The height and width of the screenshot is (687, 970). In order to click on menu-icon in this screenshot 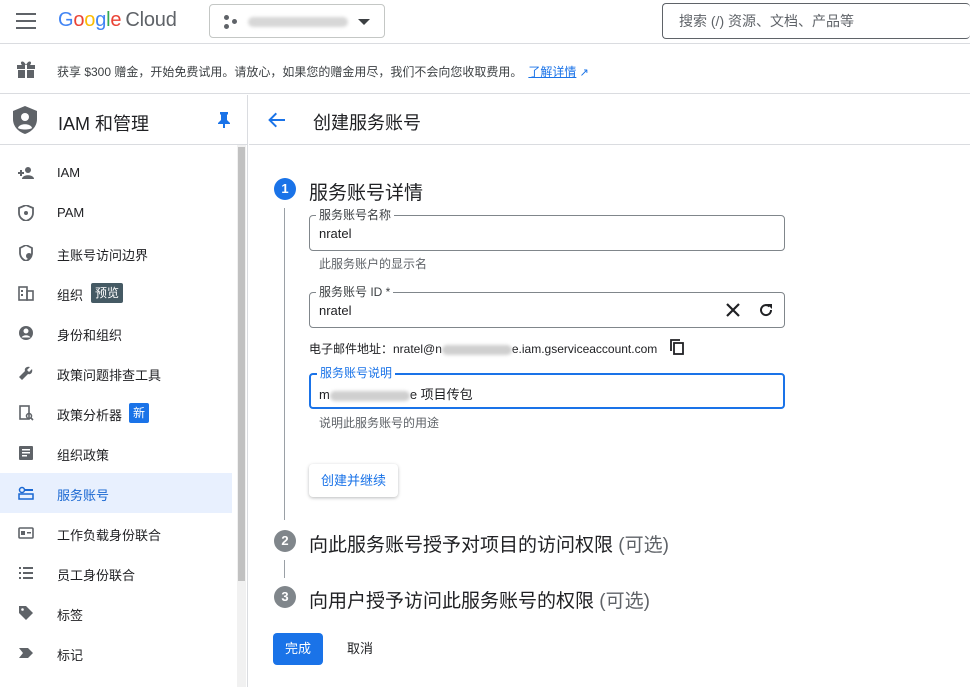, I will do `click(26, 21)`.